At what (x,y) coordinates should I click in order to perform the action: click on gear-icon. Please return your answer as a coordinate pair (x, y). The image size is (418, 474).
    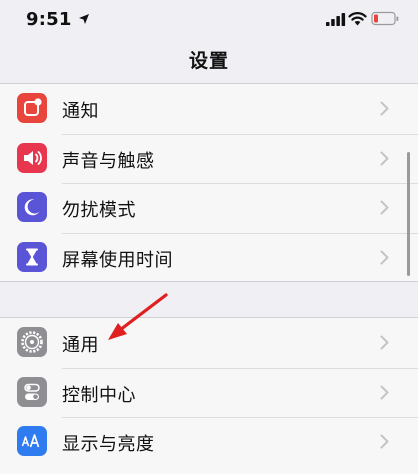
    Looking at the image, I should click on (32, 342).